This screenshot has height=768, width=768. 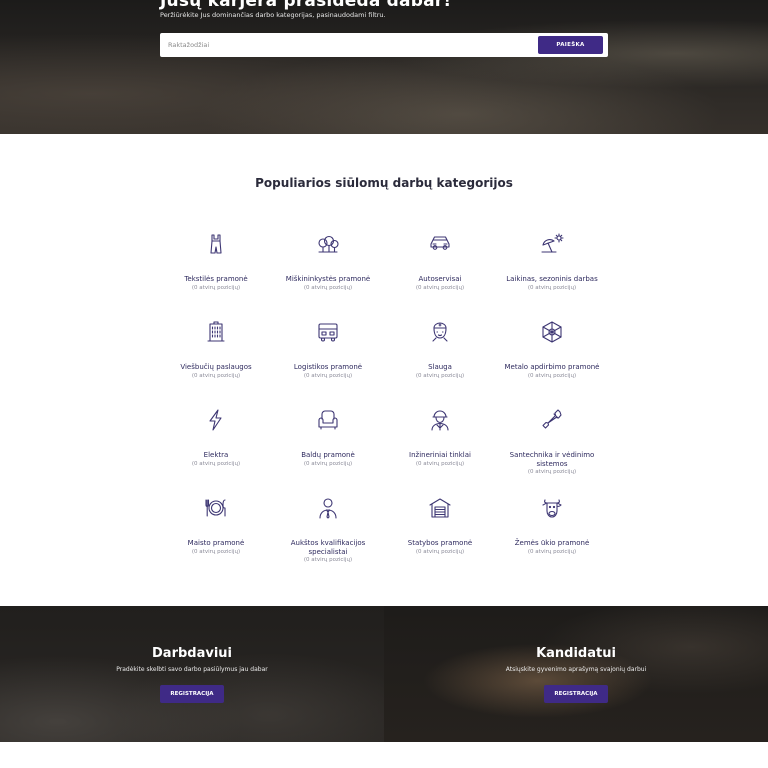 What do you see at coordinates (440, 455) in the screenshot?
I see `category-name: Inžineriniai tinklai` at bounding box center [440, 455].